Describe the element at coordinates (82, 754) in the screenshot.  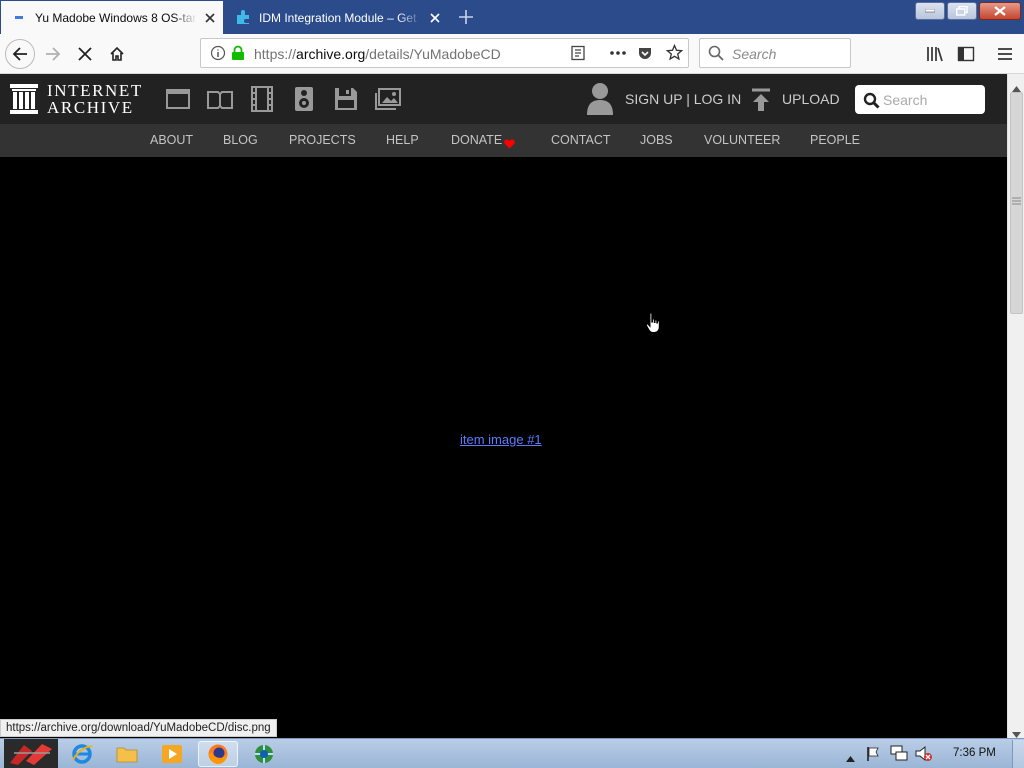
I see `internet-explorer-icon` at that location.